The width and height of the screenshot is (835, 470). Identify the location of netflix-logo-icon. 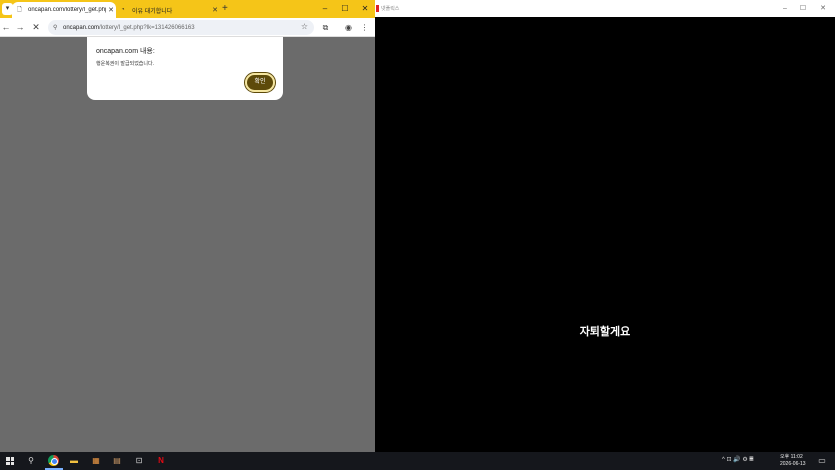
(377, 8).